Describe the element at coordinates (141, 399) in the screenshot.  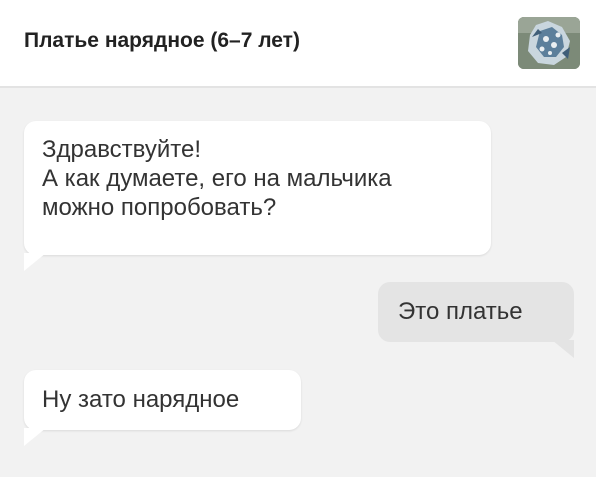
I see `message-text: Ну зато нарядное` at that location.